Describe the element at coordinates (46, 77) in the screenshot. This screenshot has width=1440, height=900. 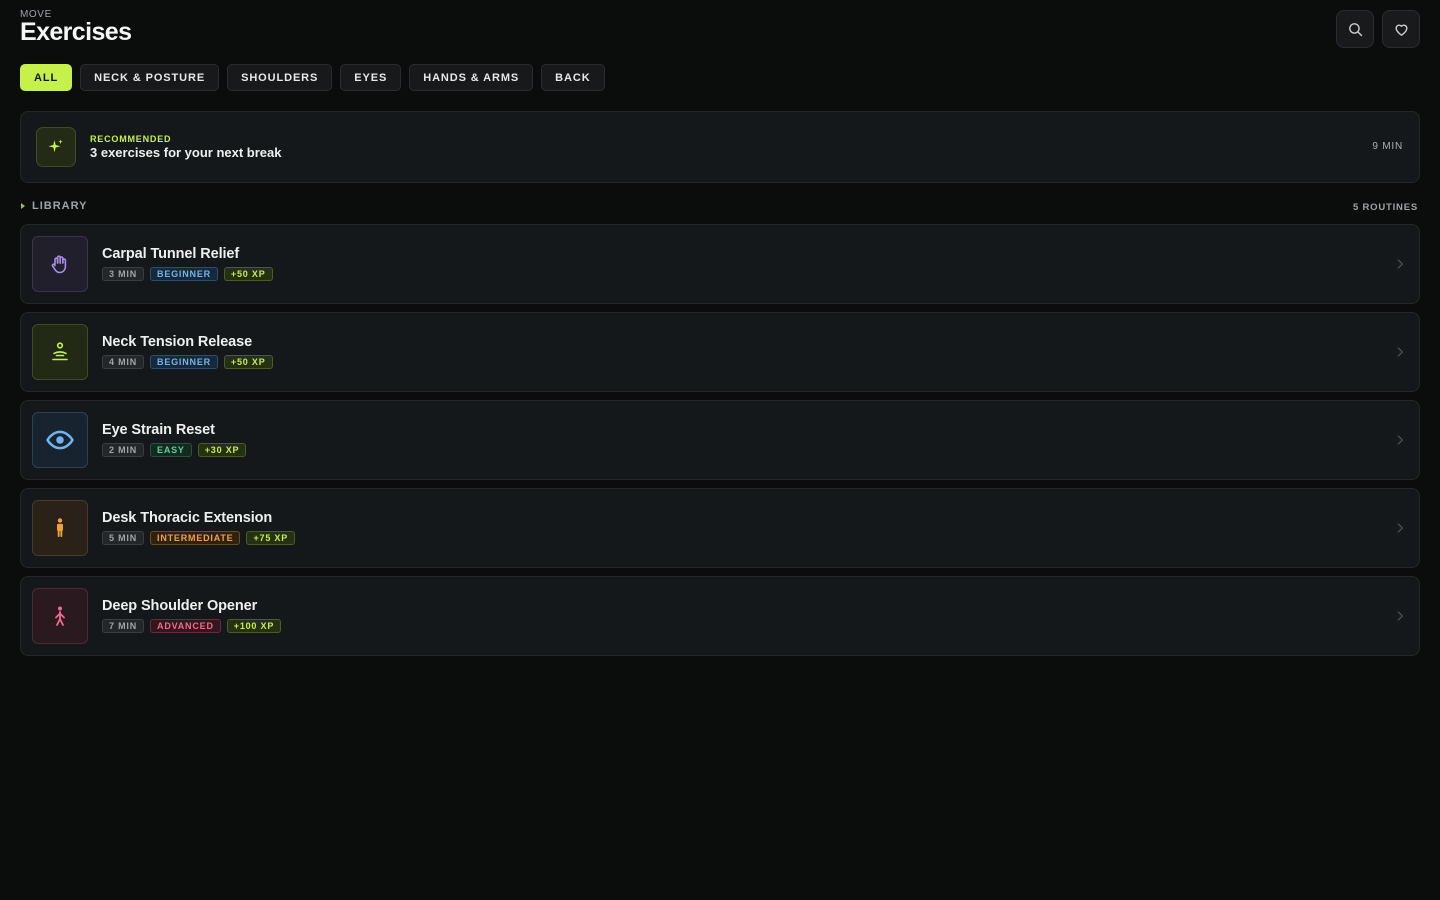
I see `filter-chip-all: ALL` at that location.